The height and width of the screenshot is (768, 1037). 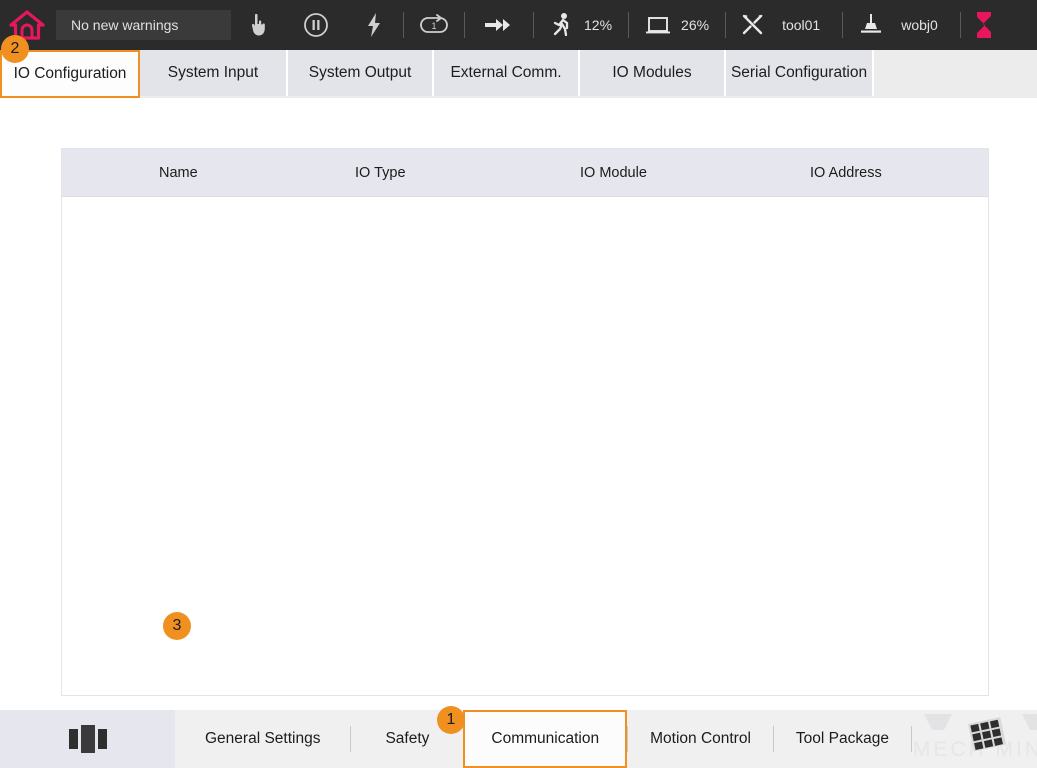 I want to click on callout-badge-2: 2, so click(x=15, y=49).